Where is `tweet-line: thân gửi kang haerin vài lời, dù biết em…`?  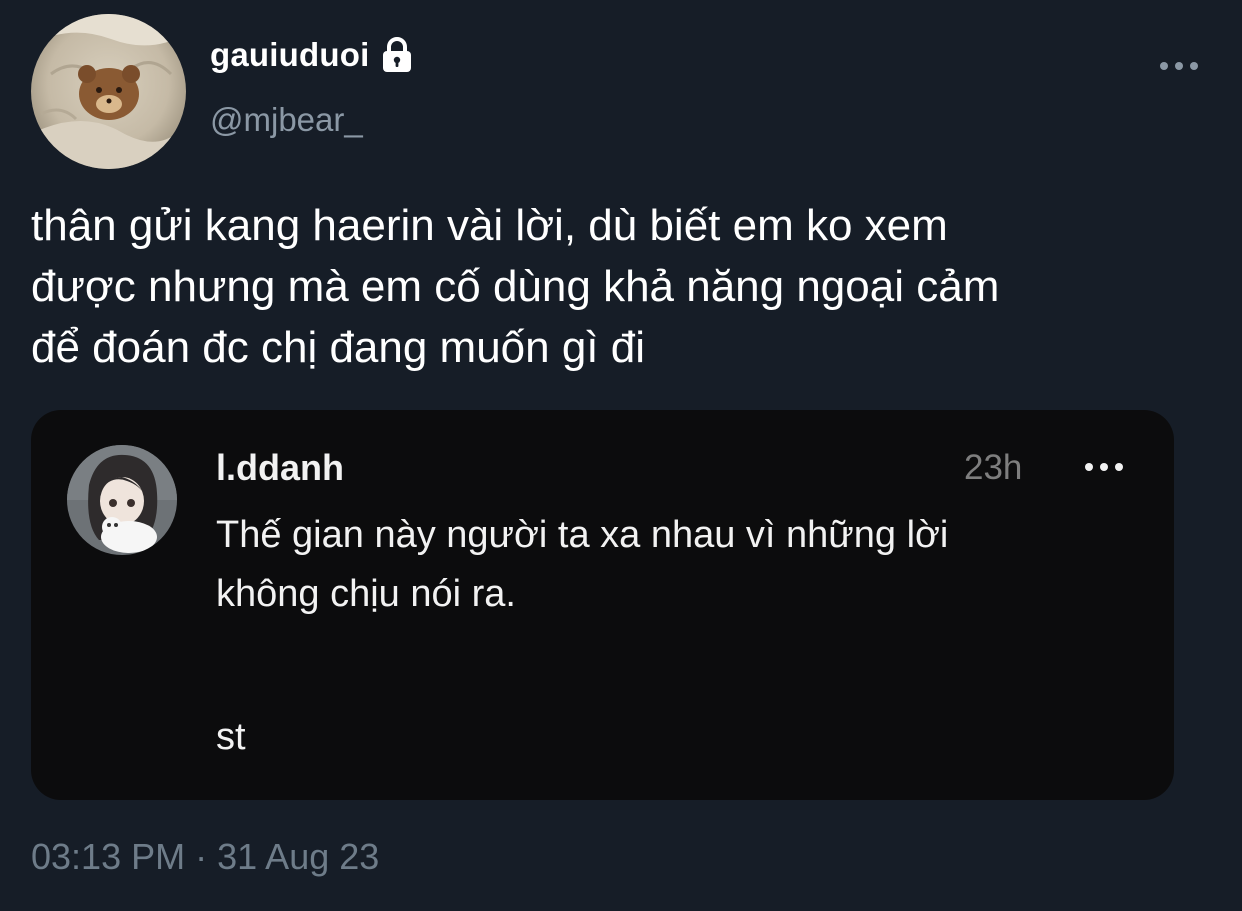
tweet-line: thân gửi kang haerin vài lời, dù biết em… is located at coordinates (489, 225).